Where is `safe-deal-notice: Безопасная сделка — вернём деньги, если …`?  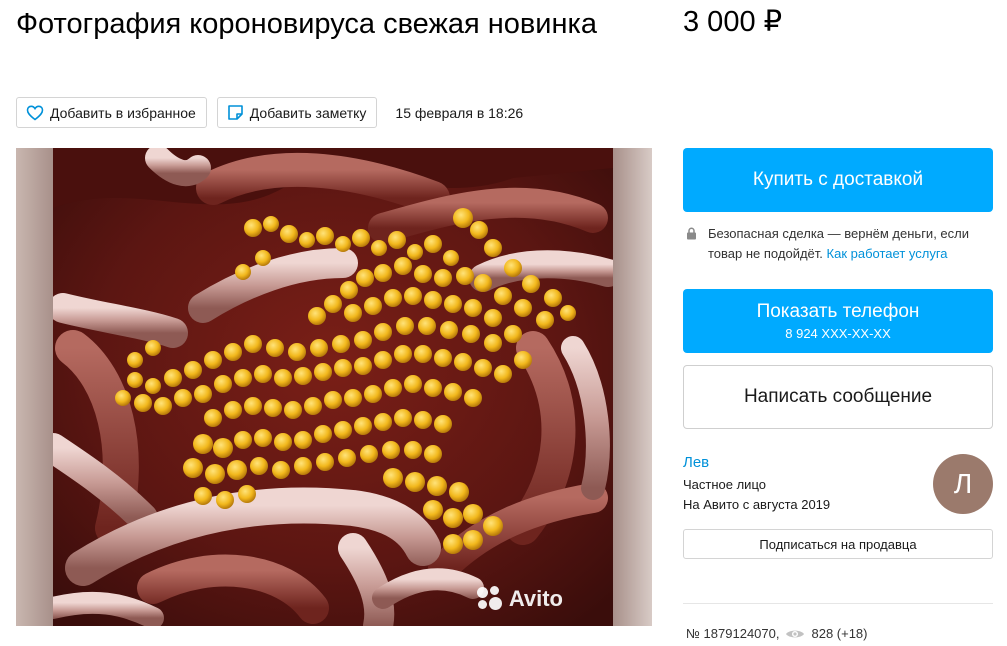
safe-deal-notice: Безопасная сделка — вернём деньги, если … is located at coordinates (838, 244).